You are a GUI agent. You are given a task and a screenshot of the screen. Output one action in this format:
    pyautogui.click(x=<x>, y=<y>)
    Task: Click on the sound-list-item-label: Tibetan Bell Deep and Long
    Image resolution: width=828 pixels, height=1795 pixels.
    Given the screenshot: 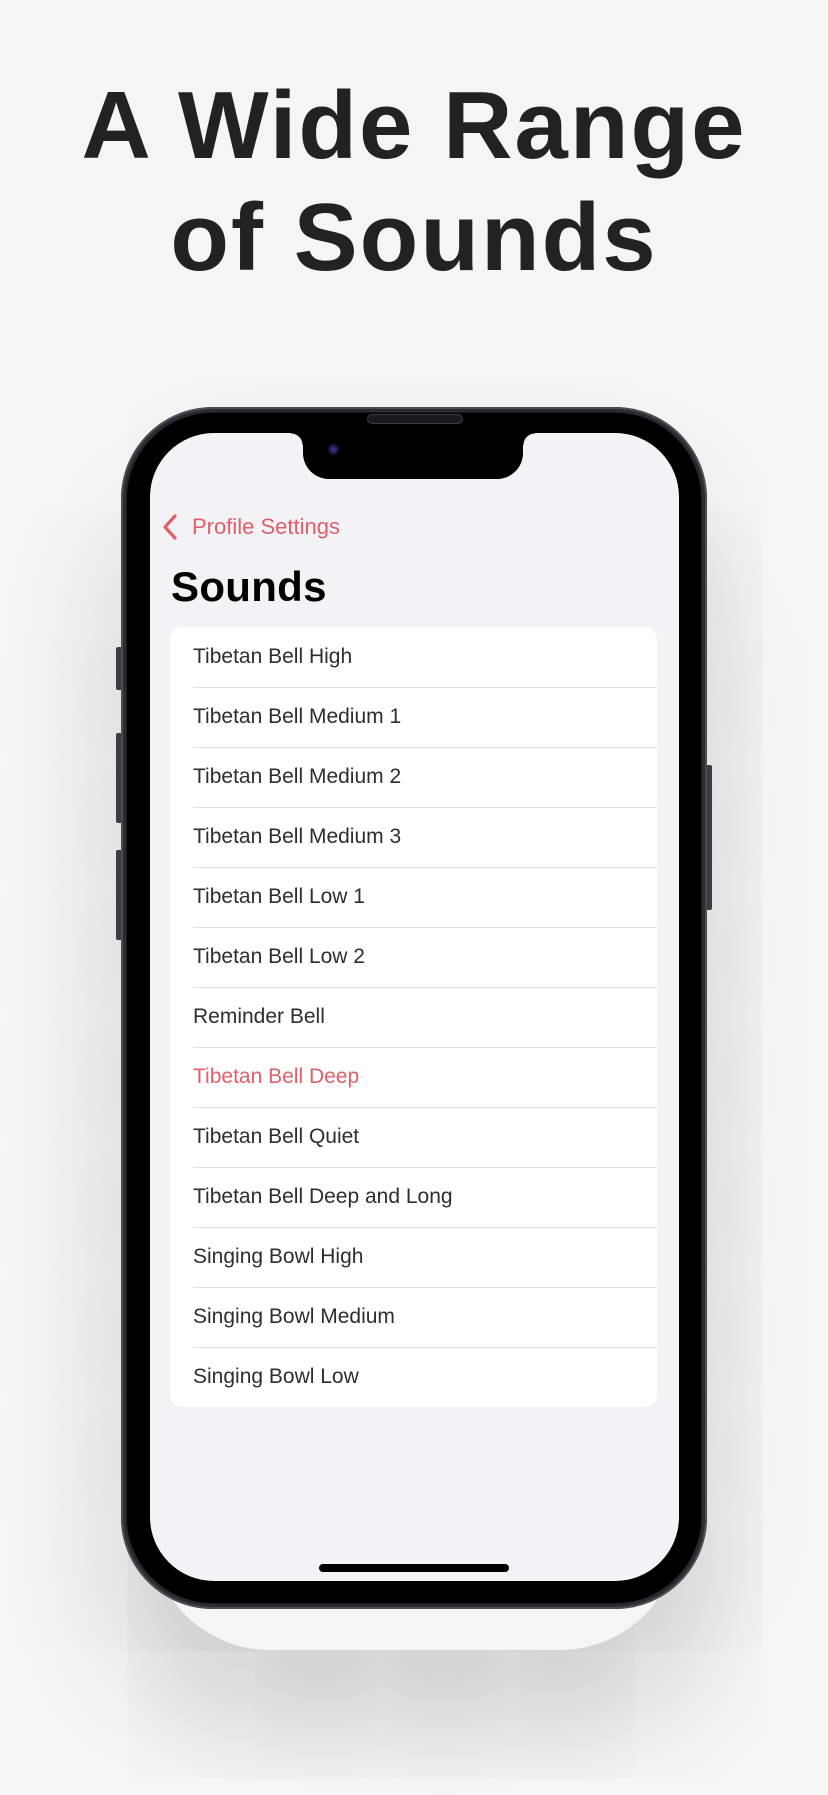 What is the action you would take?
    pyautogui.click(x=323, y=1196)
    